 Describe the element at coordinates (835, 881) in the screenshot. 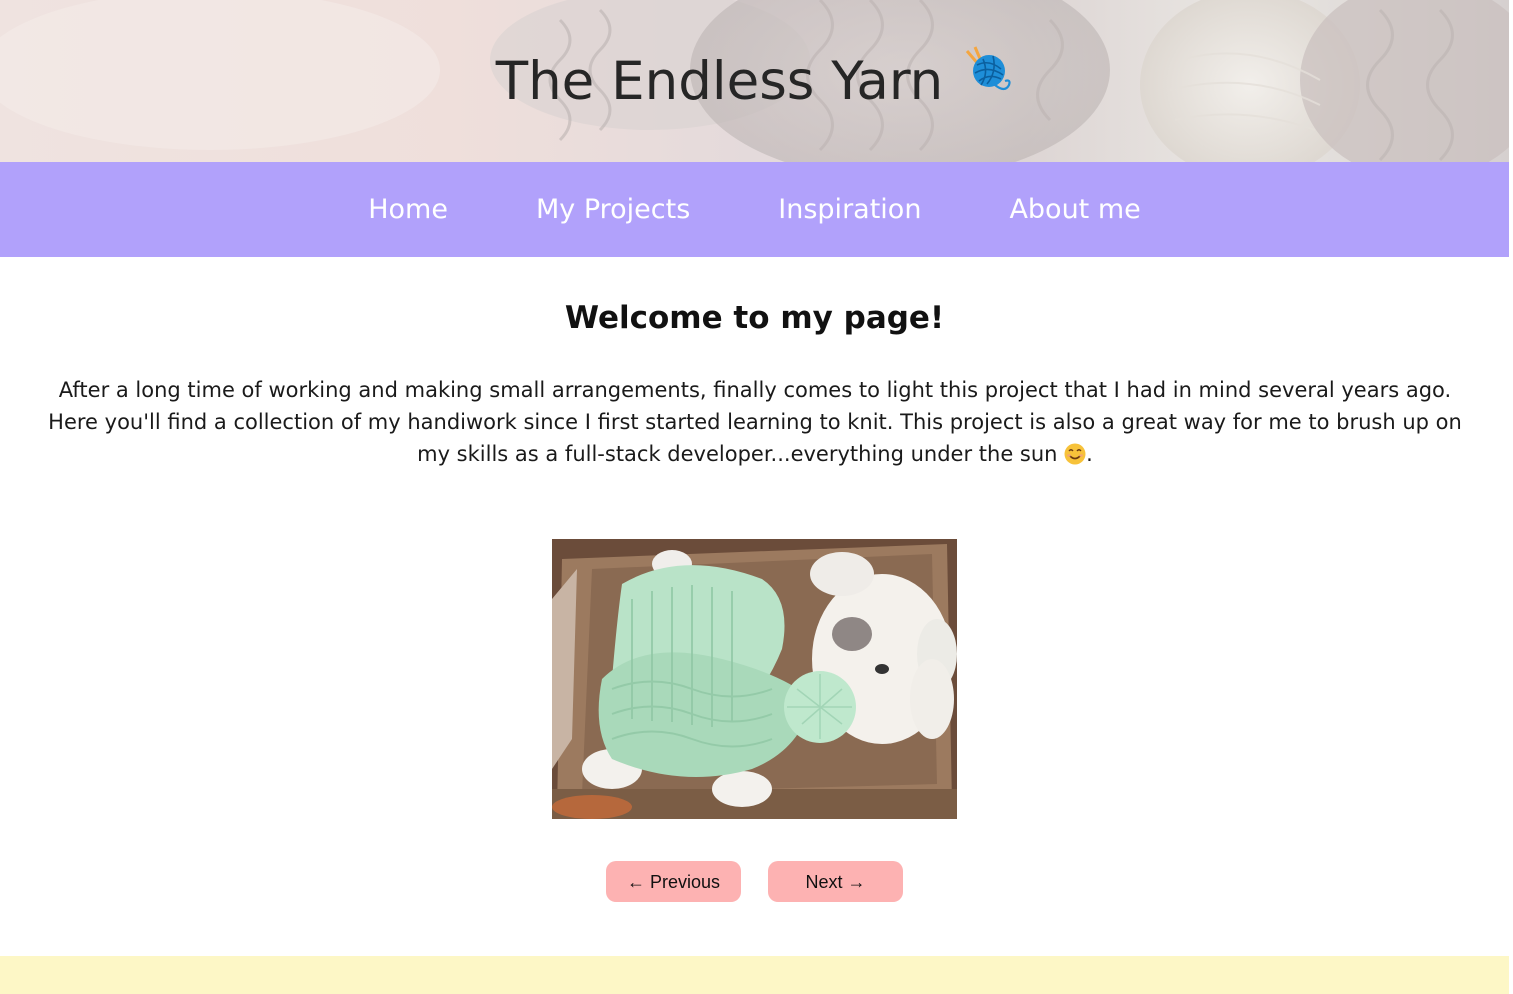

I see `next-button: Next →` at that location.